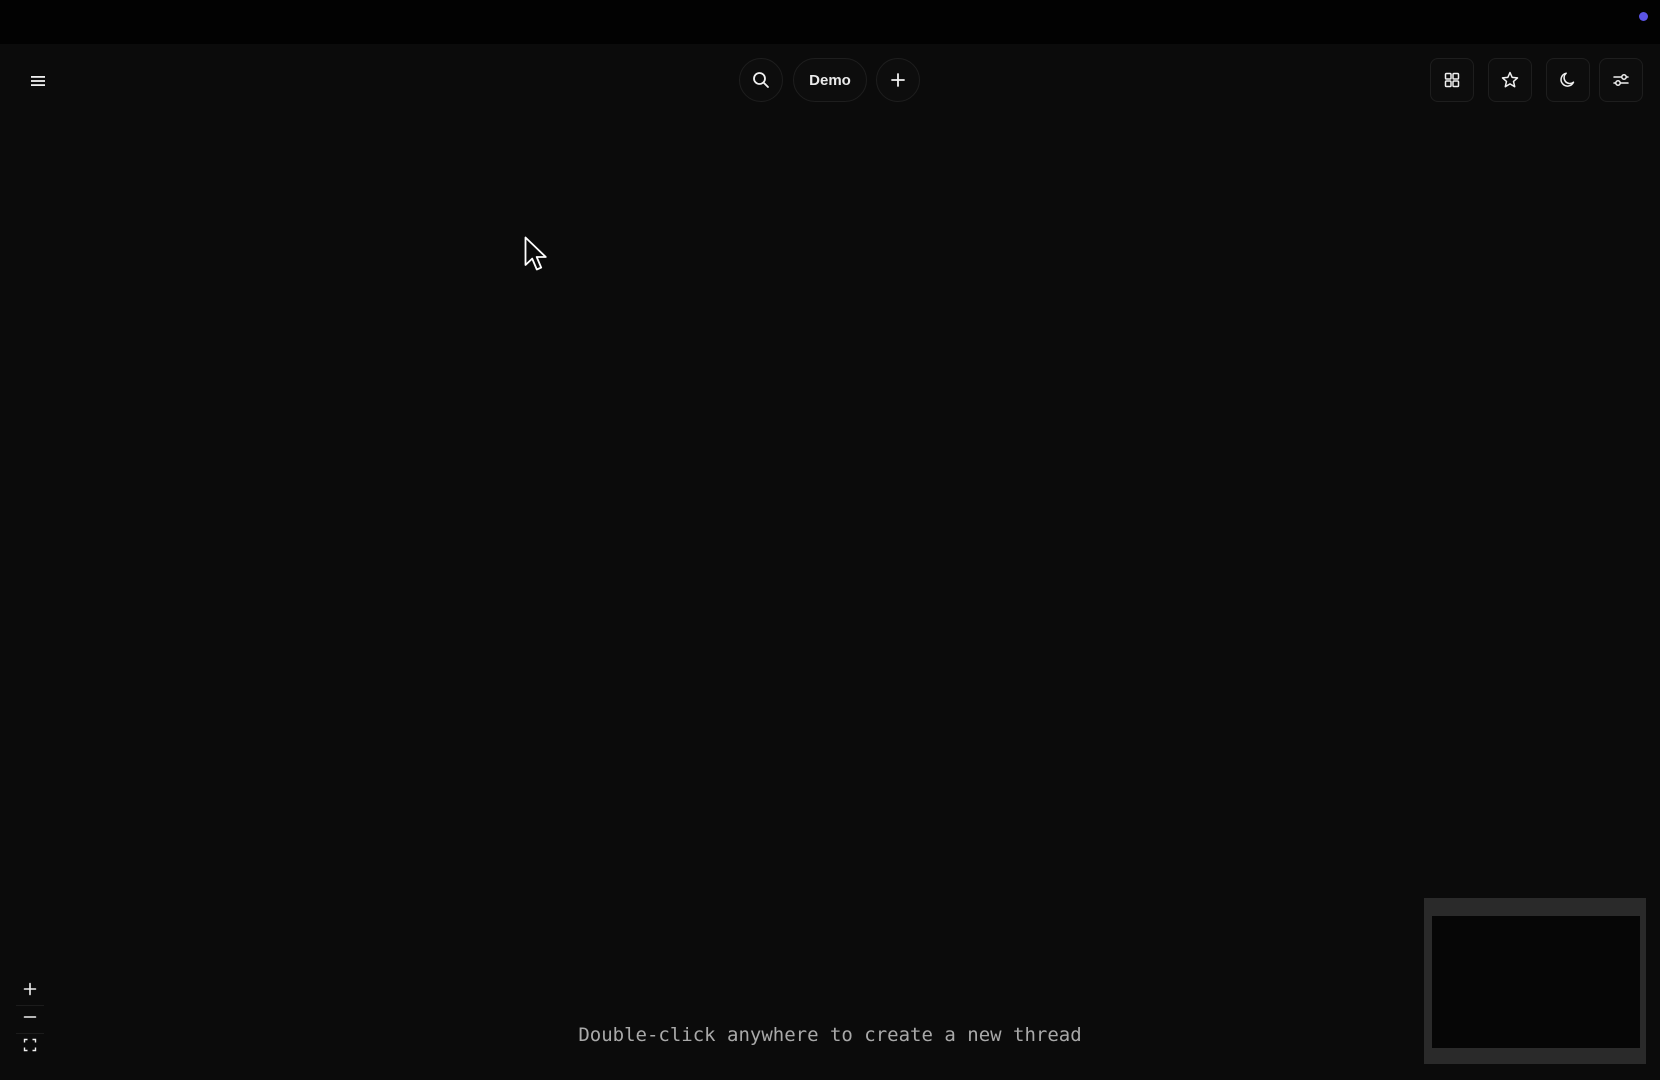 This screenshot has height=1080, width=1660. I want to click on moon-icon, so click(1568, 80).